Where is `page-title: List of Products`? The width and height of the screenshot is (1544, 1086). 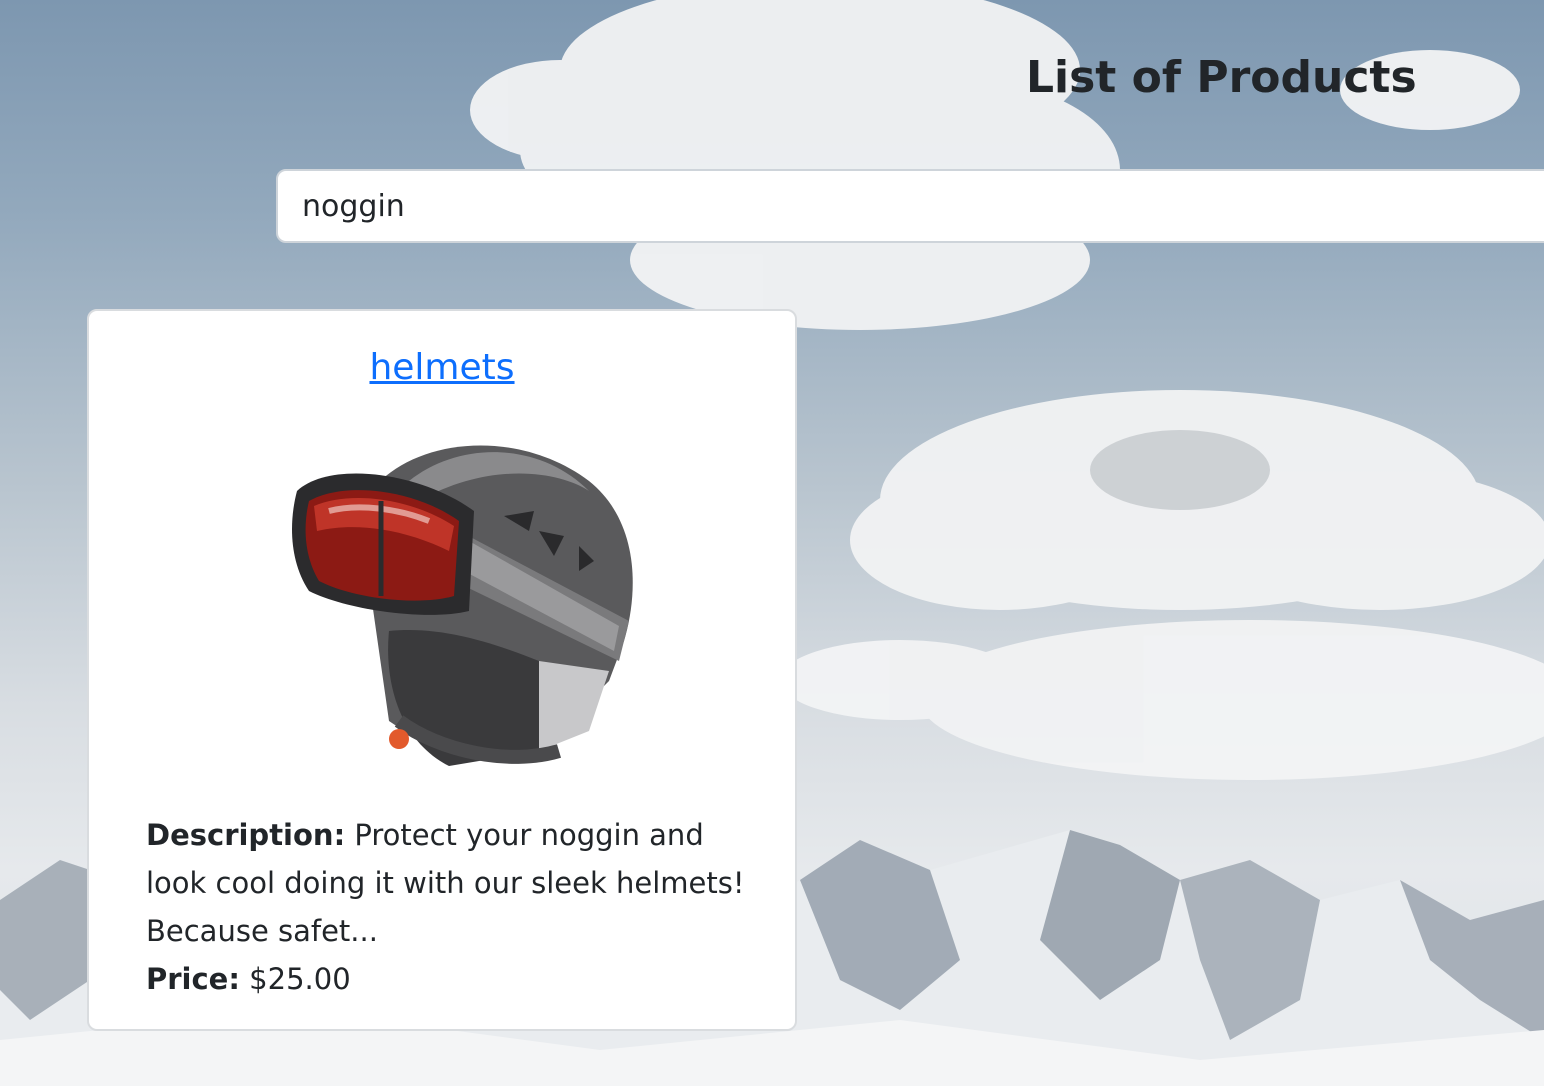 page-title: List of Products is located at coordinates (1221, 77).